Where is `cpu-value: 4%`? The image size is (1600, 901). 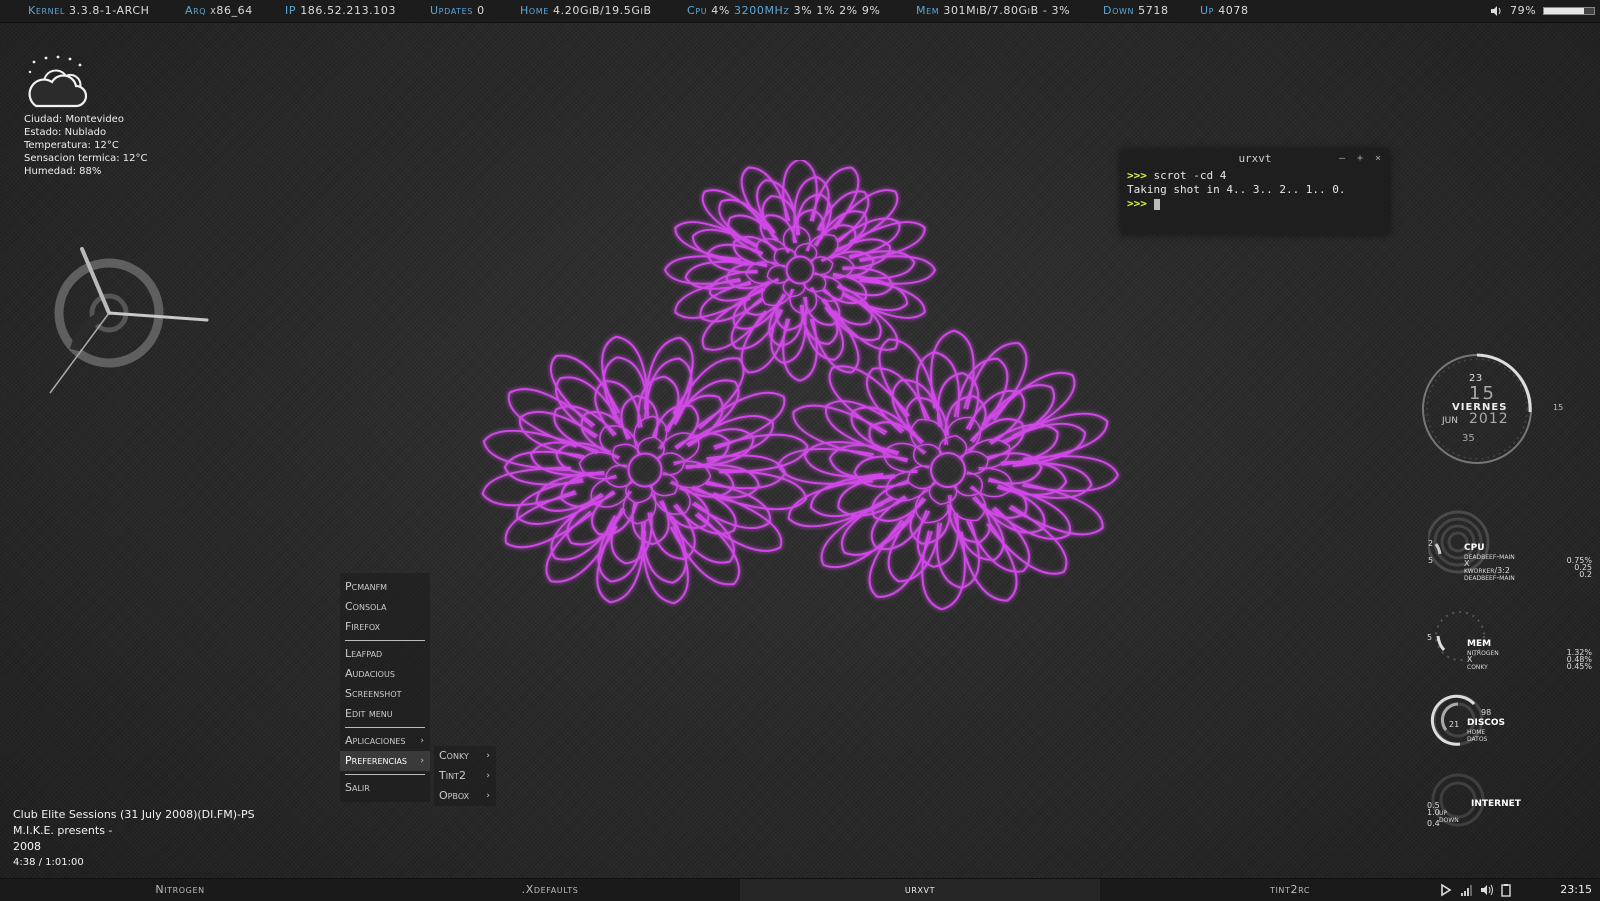
cpu-value: 4% is located at coordinates (720, 10).